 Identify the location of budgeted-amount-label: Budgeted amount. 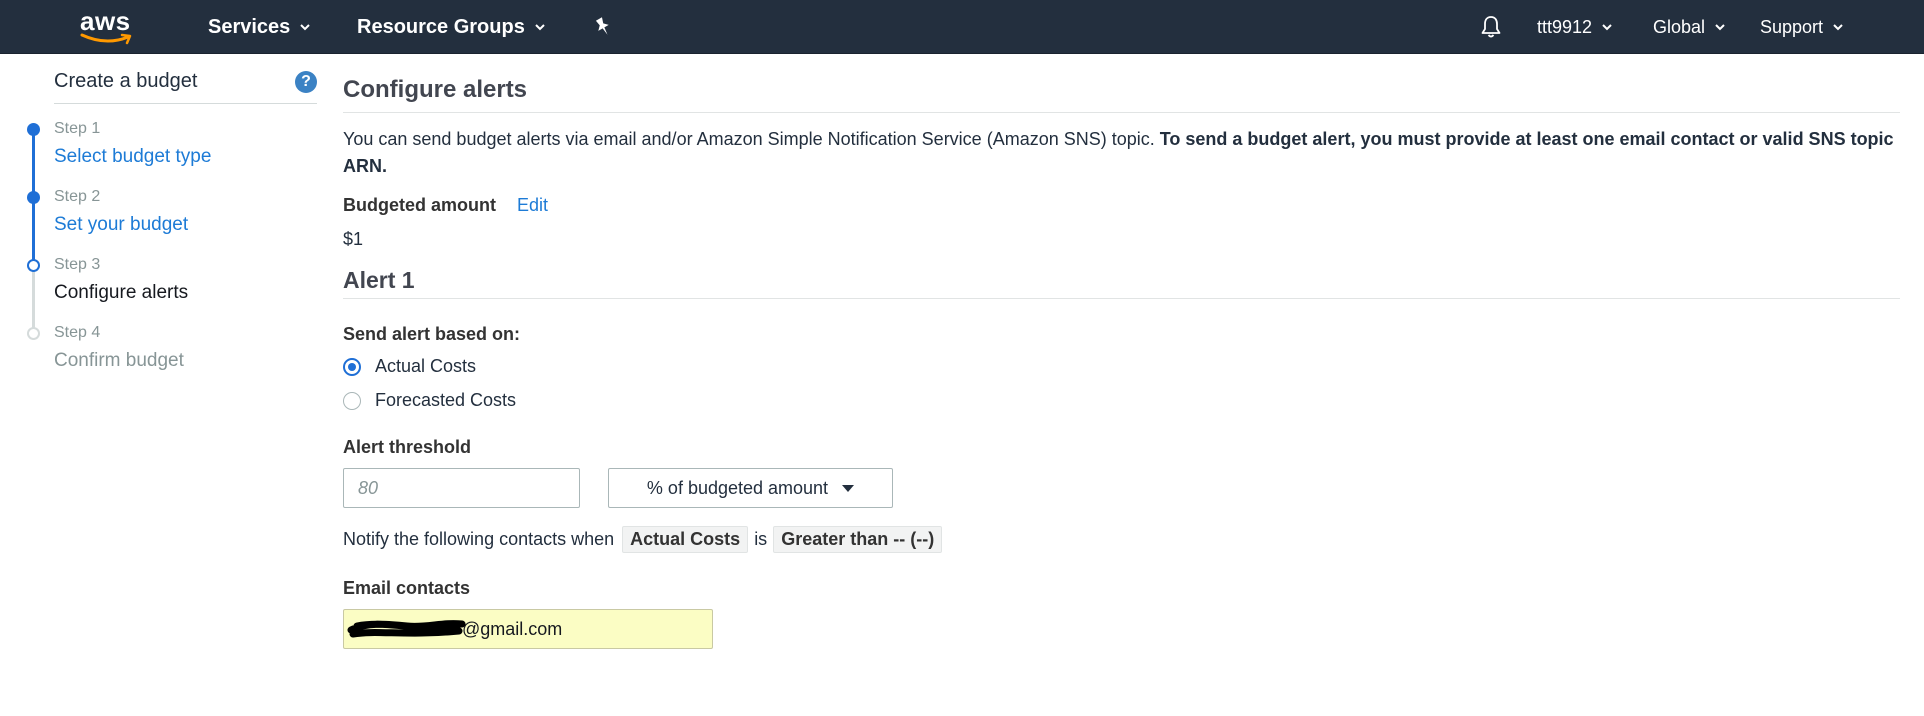
(419, 205).